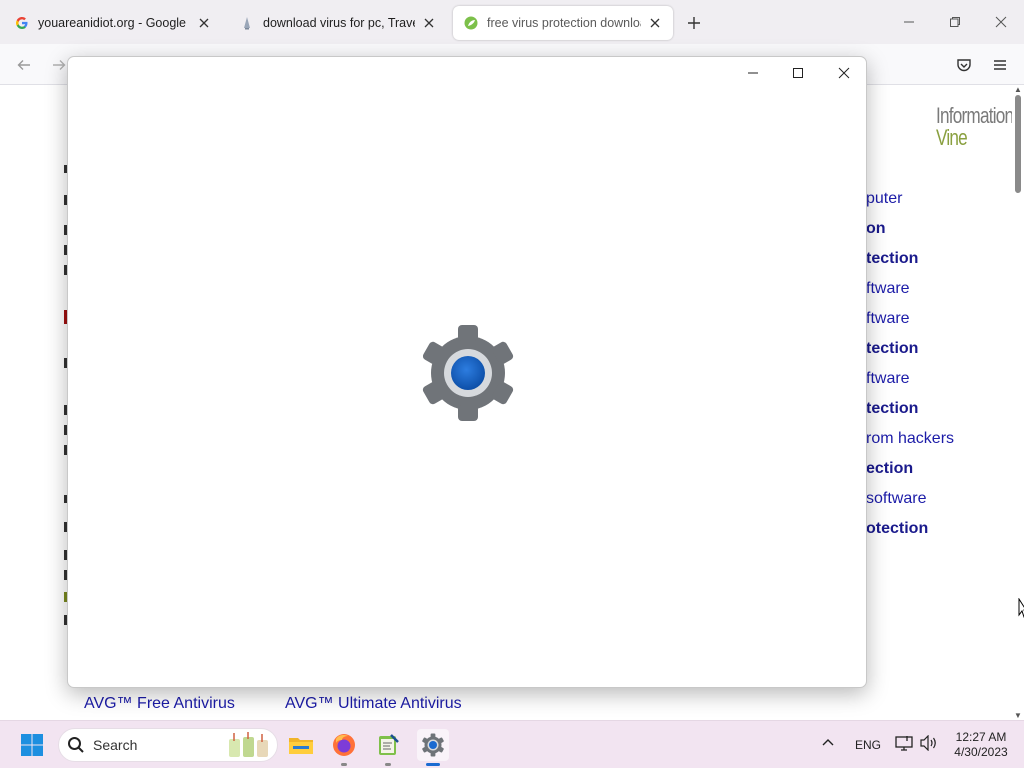 The height and width of the screenshot is (768, 1024). Describe the element at coordinates (247, 23) in the screenshot. I see `travelsearch-icon` at that location.